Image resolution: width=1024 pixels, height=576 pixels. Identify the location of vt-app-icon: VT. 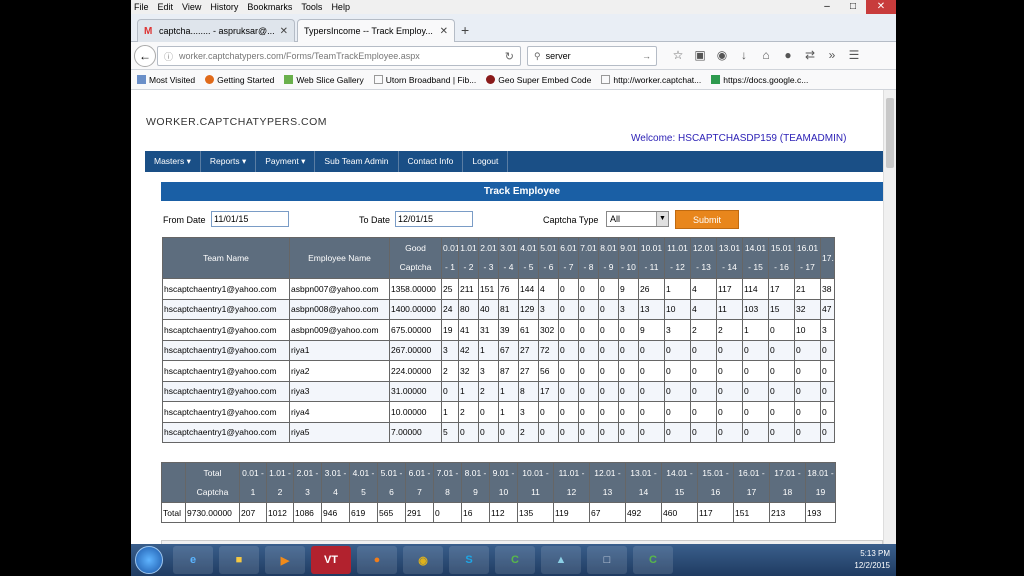
(331, 560).